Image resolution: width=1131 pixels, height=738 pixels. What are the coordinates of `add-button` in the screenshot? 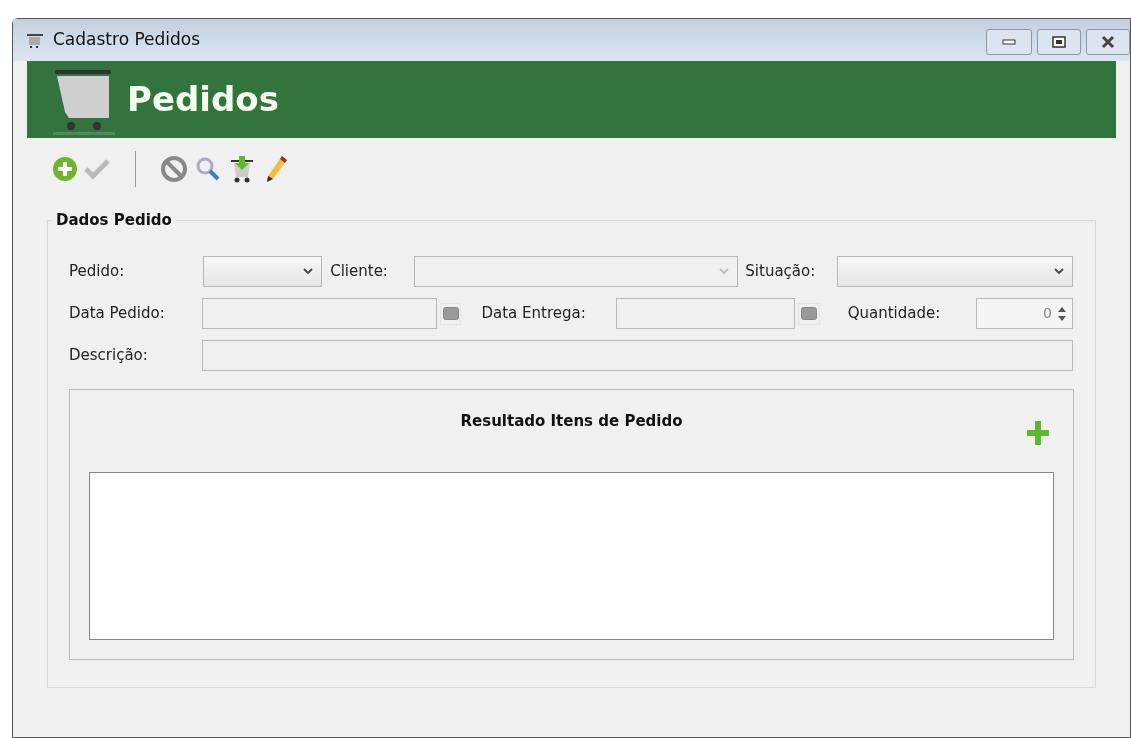 It's located at (65, 169).